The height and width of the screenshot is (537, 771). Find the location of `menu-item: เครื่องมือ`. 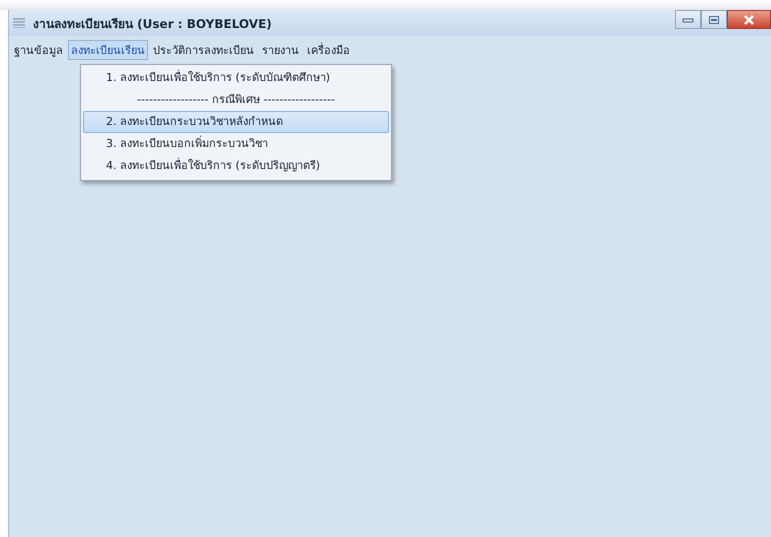

menu-item: เครื่องมือ is located at coordinates (328, 50).